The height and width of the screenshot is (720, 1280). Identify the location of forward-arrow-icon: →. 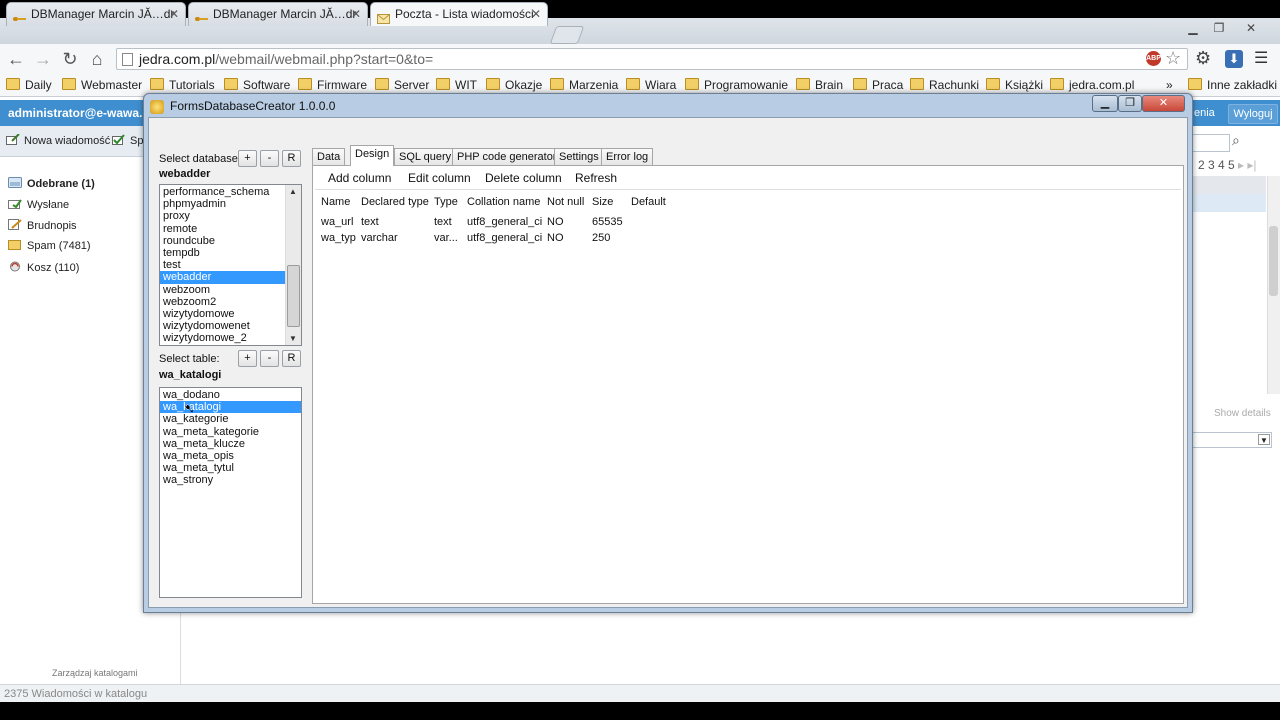
(43, 59).